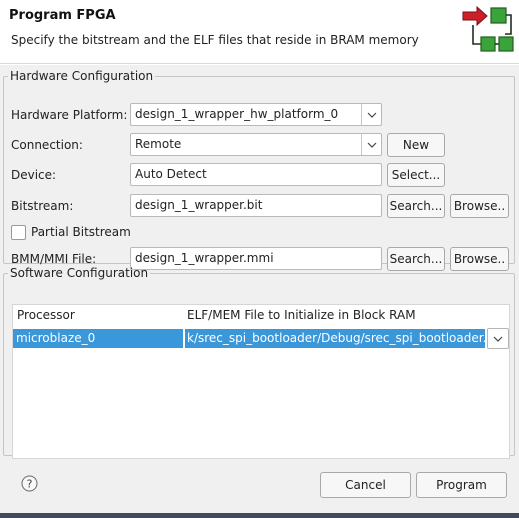 Image resolution: width=519 pixels, height=518 pixels. I want to click on bitstream-field: design_1_wrapper.bit, so click(256, 205).